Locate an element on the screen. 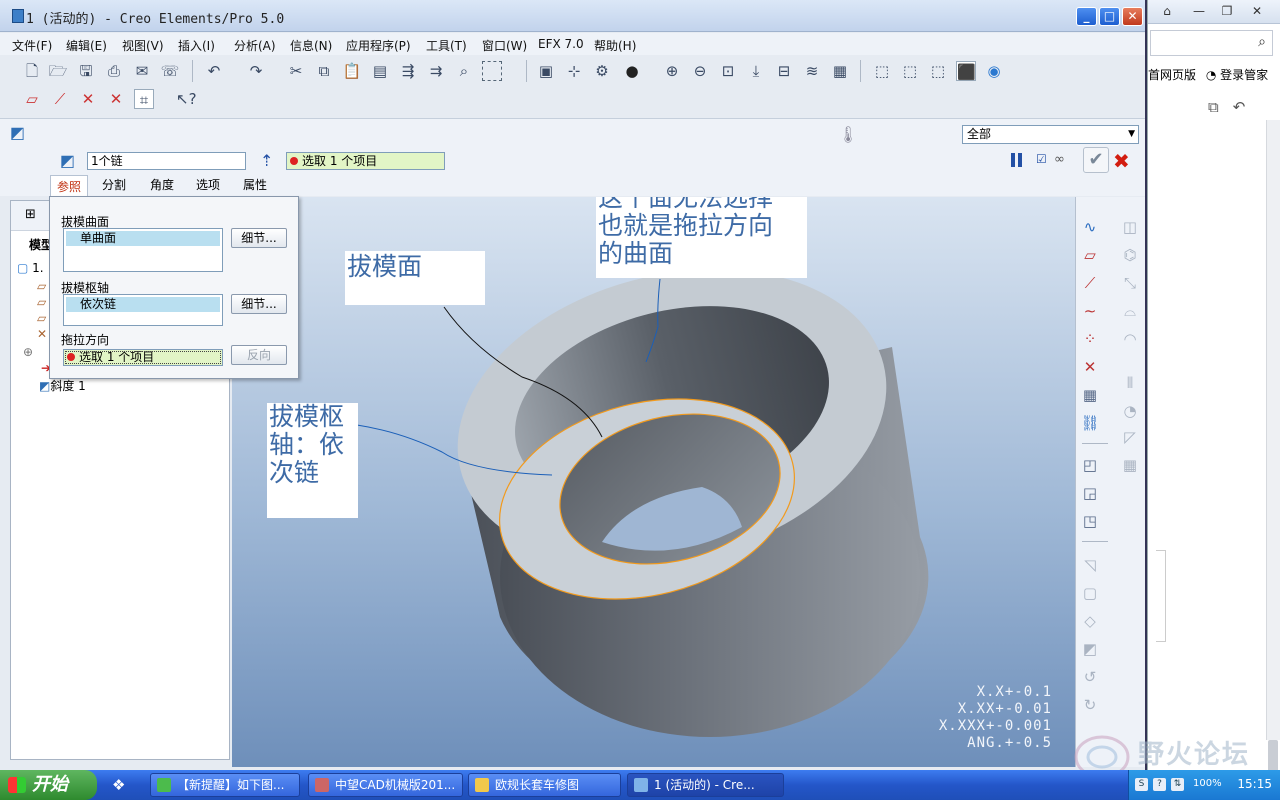 Image resolution: width=1280 pixels, height=800 pixels. regenerate-icon: ⇶ is located at coordinates (408, 71).